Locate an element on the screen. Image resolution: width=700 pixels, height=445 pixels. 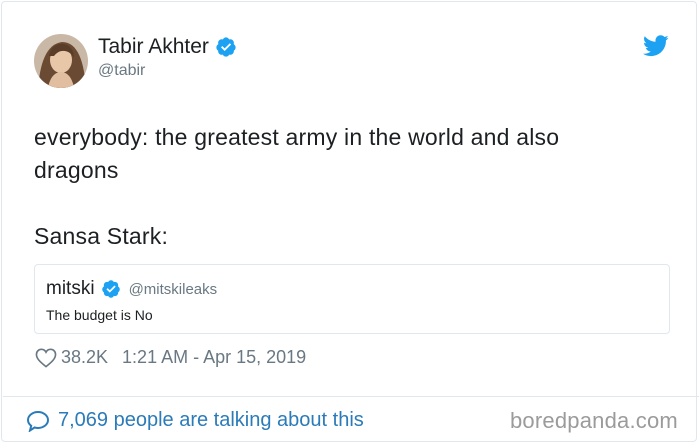
avatar is located at coordinates (61, 61).